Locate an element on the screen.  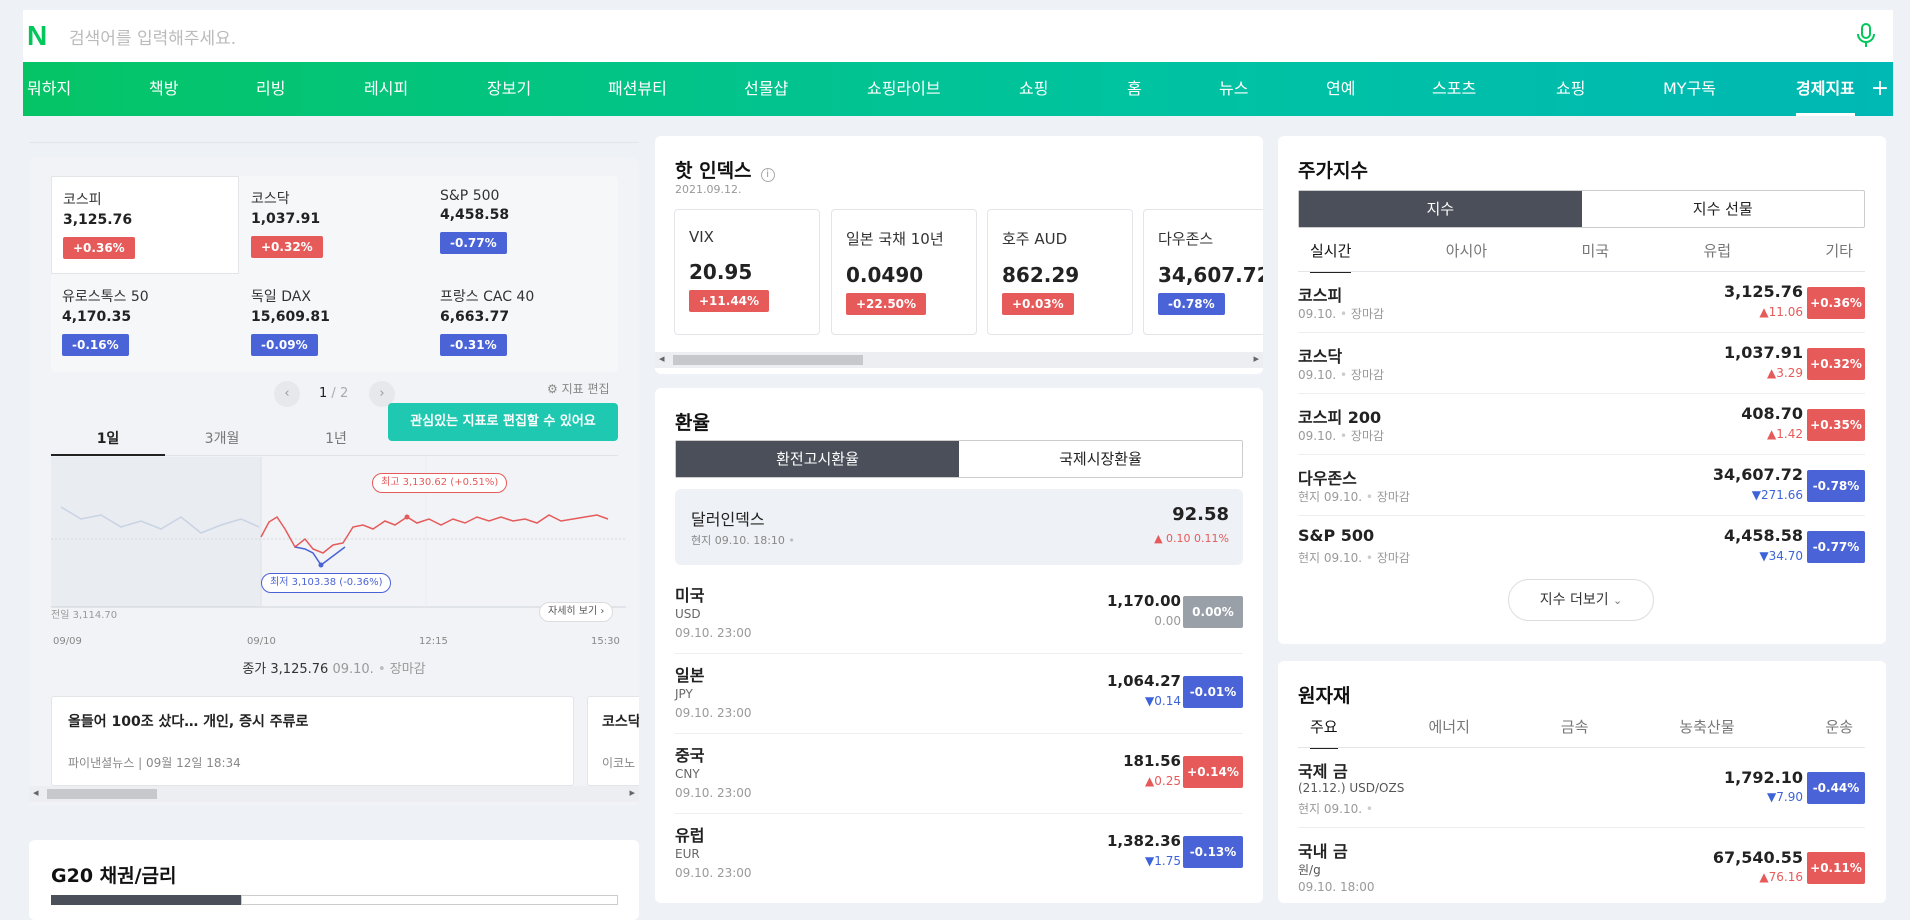
index-cell: 코스피 3,125.76 +0.36% is located at coordinates (145, 225).